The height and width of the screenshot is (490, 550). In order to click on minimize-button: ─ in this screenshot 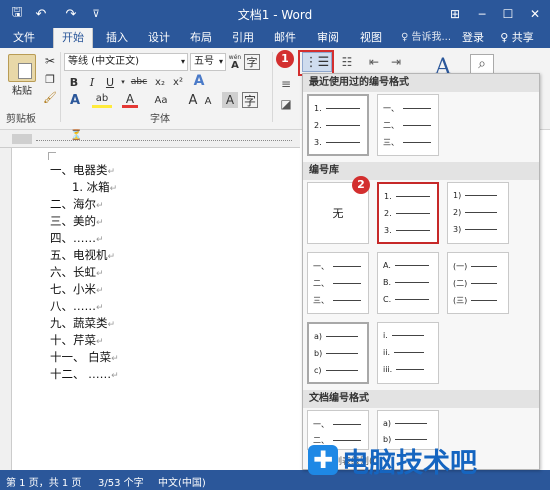, I will do `click(482, 14)`.